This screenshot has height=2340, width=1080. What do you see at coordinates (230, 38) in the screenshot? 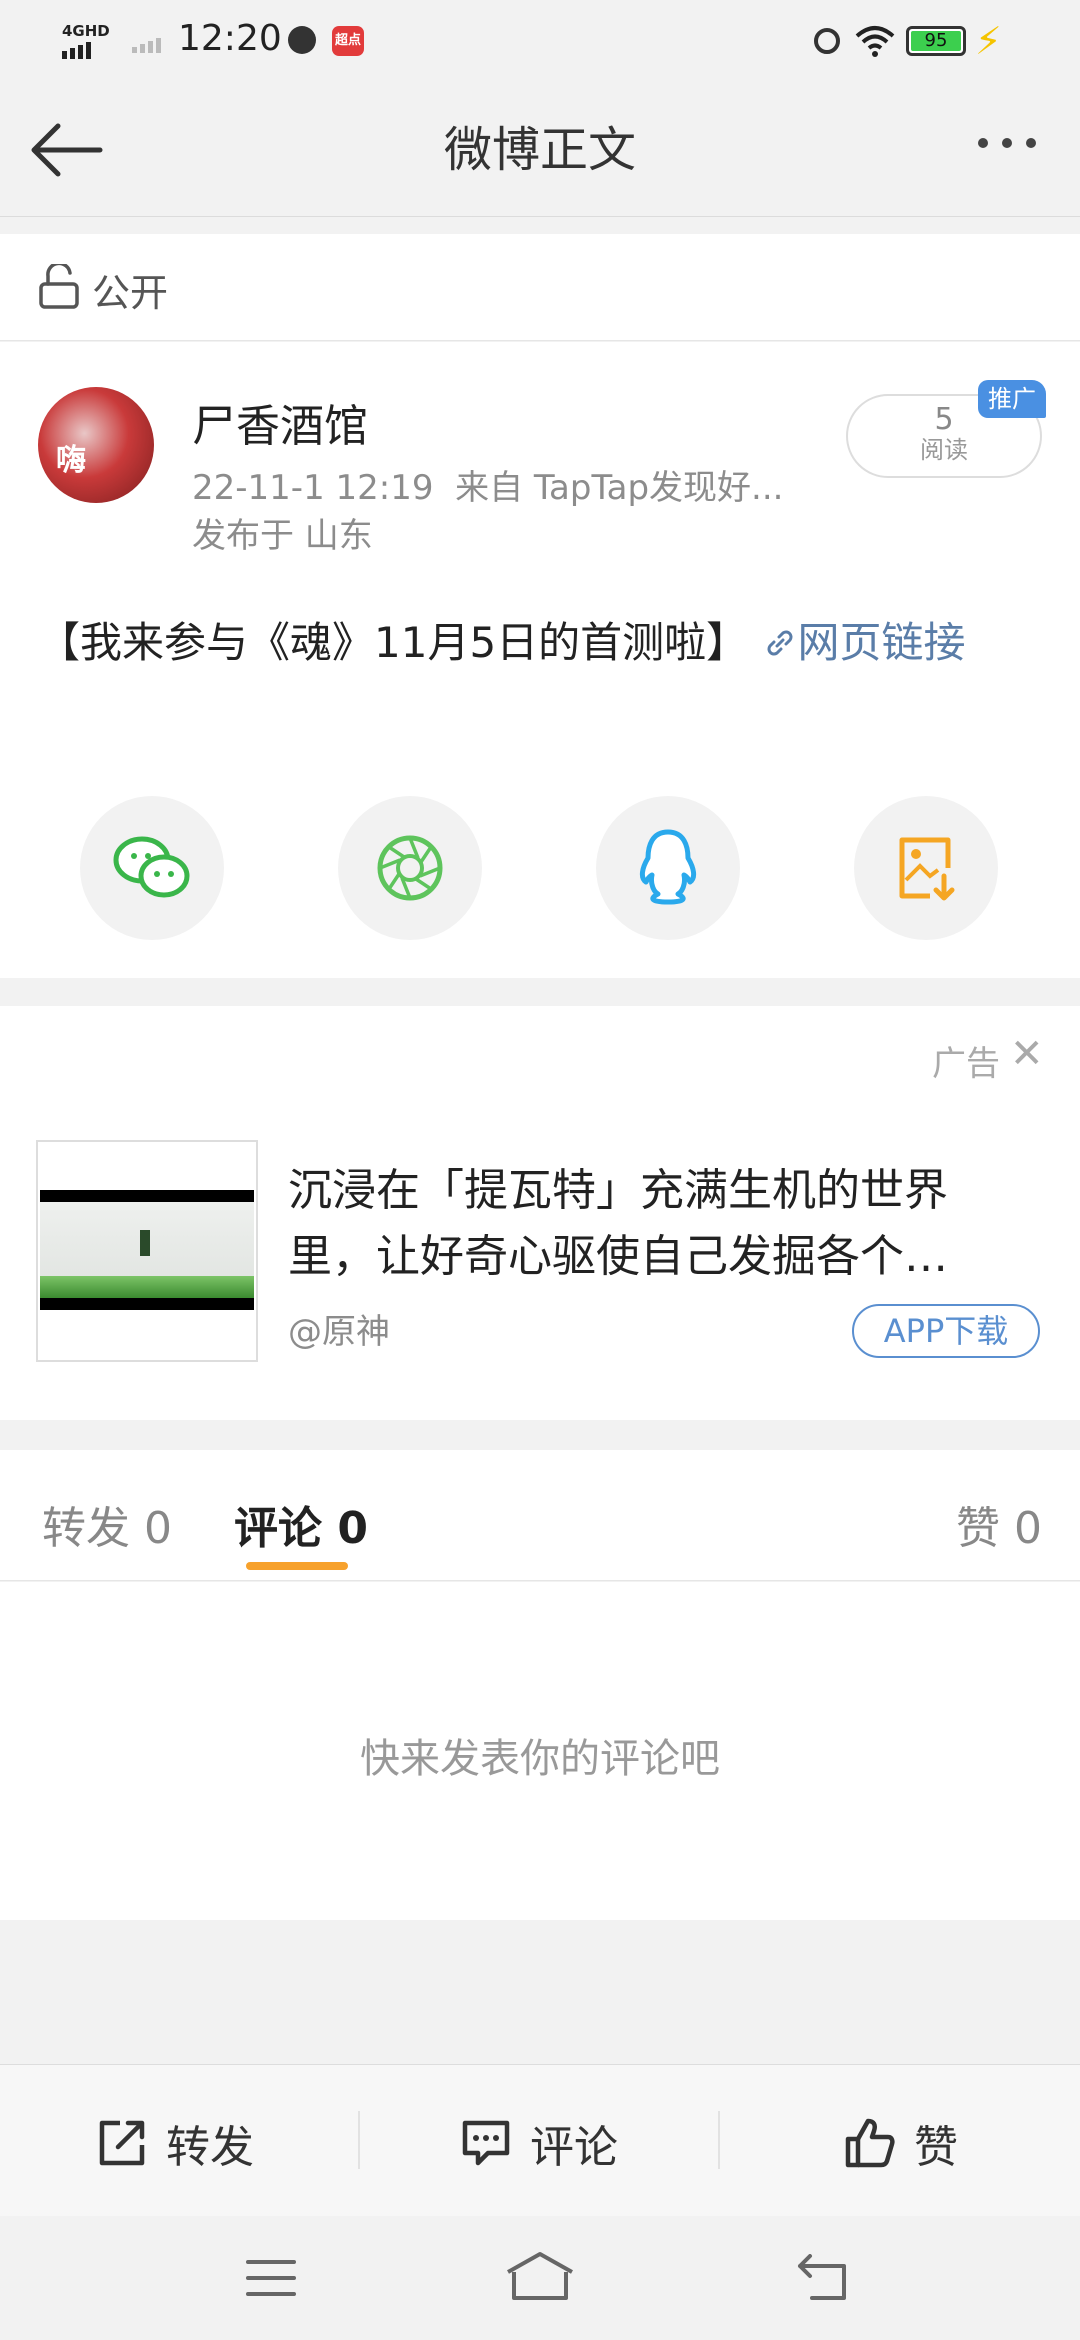
I see `status-time: 12:20` at bounding box center [230, 38].